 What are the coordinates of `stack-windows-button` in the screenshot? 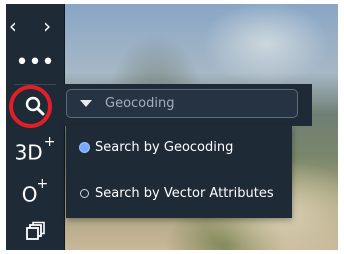 It's located at (35, 234).